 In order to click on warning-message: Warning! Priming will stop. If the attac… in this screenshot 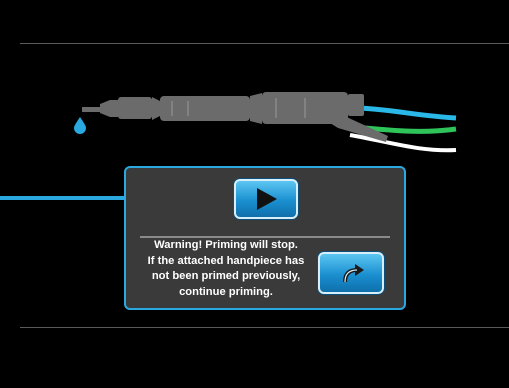, I will do `click(226, 269)`.